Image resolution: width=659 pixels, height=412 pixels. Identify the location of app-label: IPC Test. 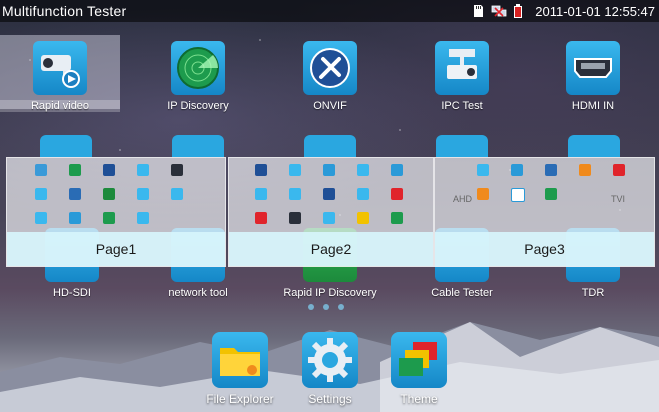
(462, 106).